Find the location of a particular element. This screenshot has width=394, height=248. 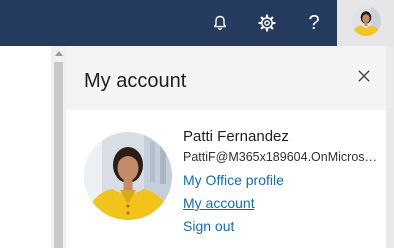

close-button is located at coordinates (364, 78).